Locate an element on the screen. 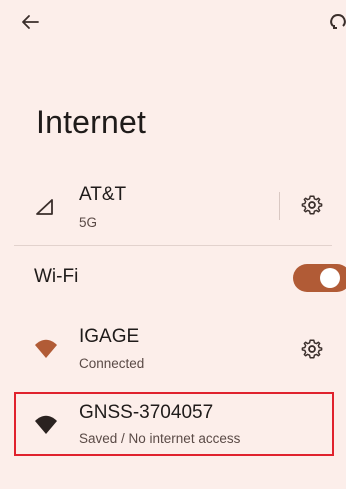 The width and height of the screenshot is (346, 489). wifi-network-gnss-row: GNSS-3704057 Saved / No internet access is located at coordinates (174, 424).